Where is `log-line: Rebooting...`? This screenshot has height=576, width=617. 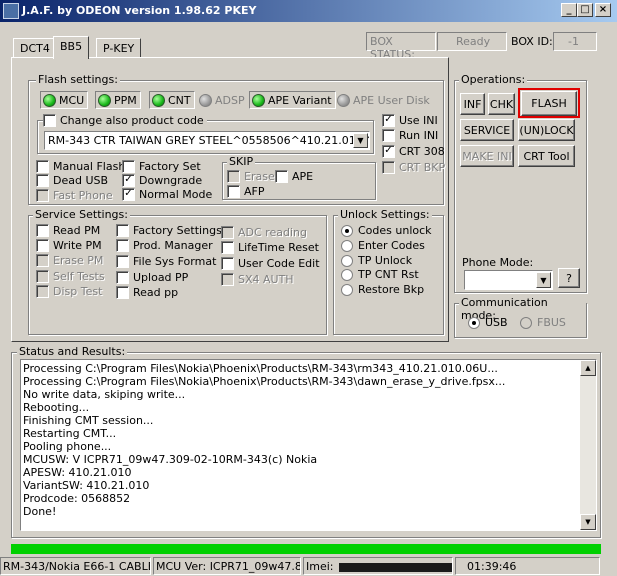 log-line: Rebooting... is located at coordinates (56, 407).